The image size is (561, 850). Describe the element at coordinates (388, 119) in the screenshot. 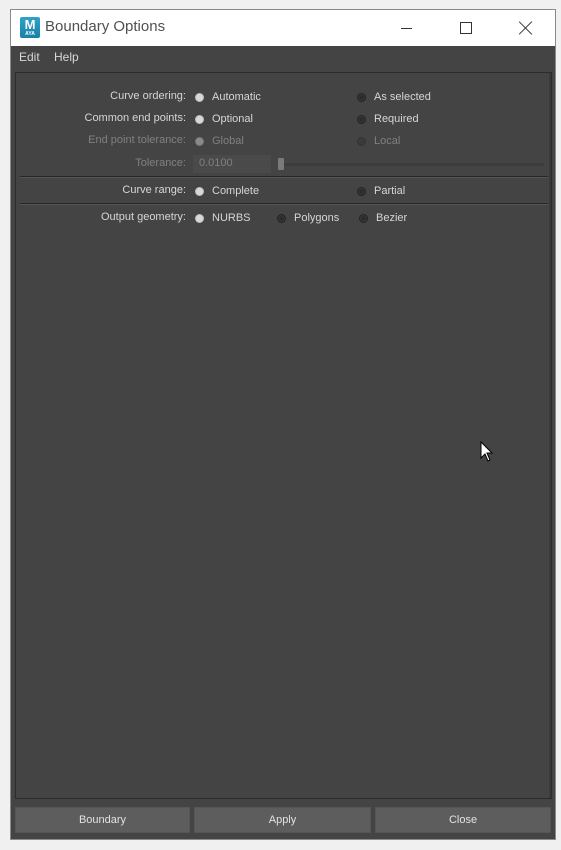

I see `radio-required: Required` at that location.